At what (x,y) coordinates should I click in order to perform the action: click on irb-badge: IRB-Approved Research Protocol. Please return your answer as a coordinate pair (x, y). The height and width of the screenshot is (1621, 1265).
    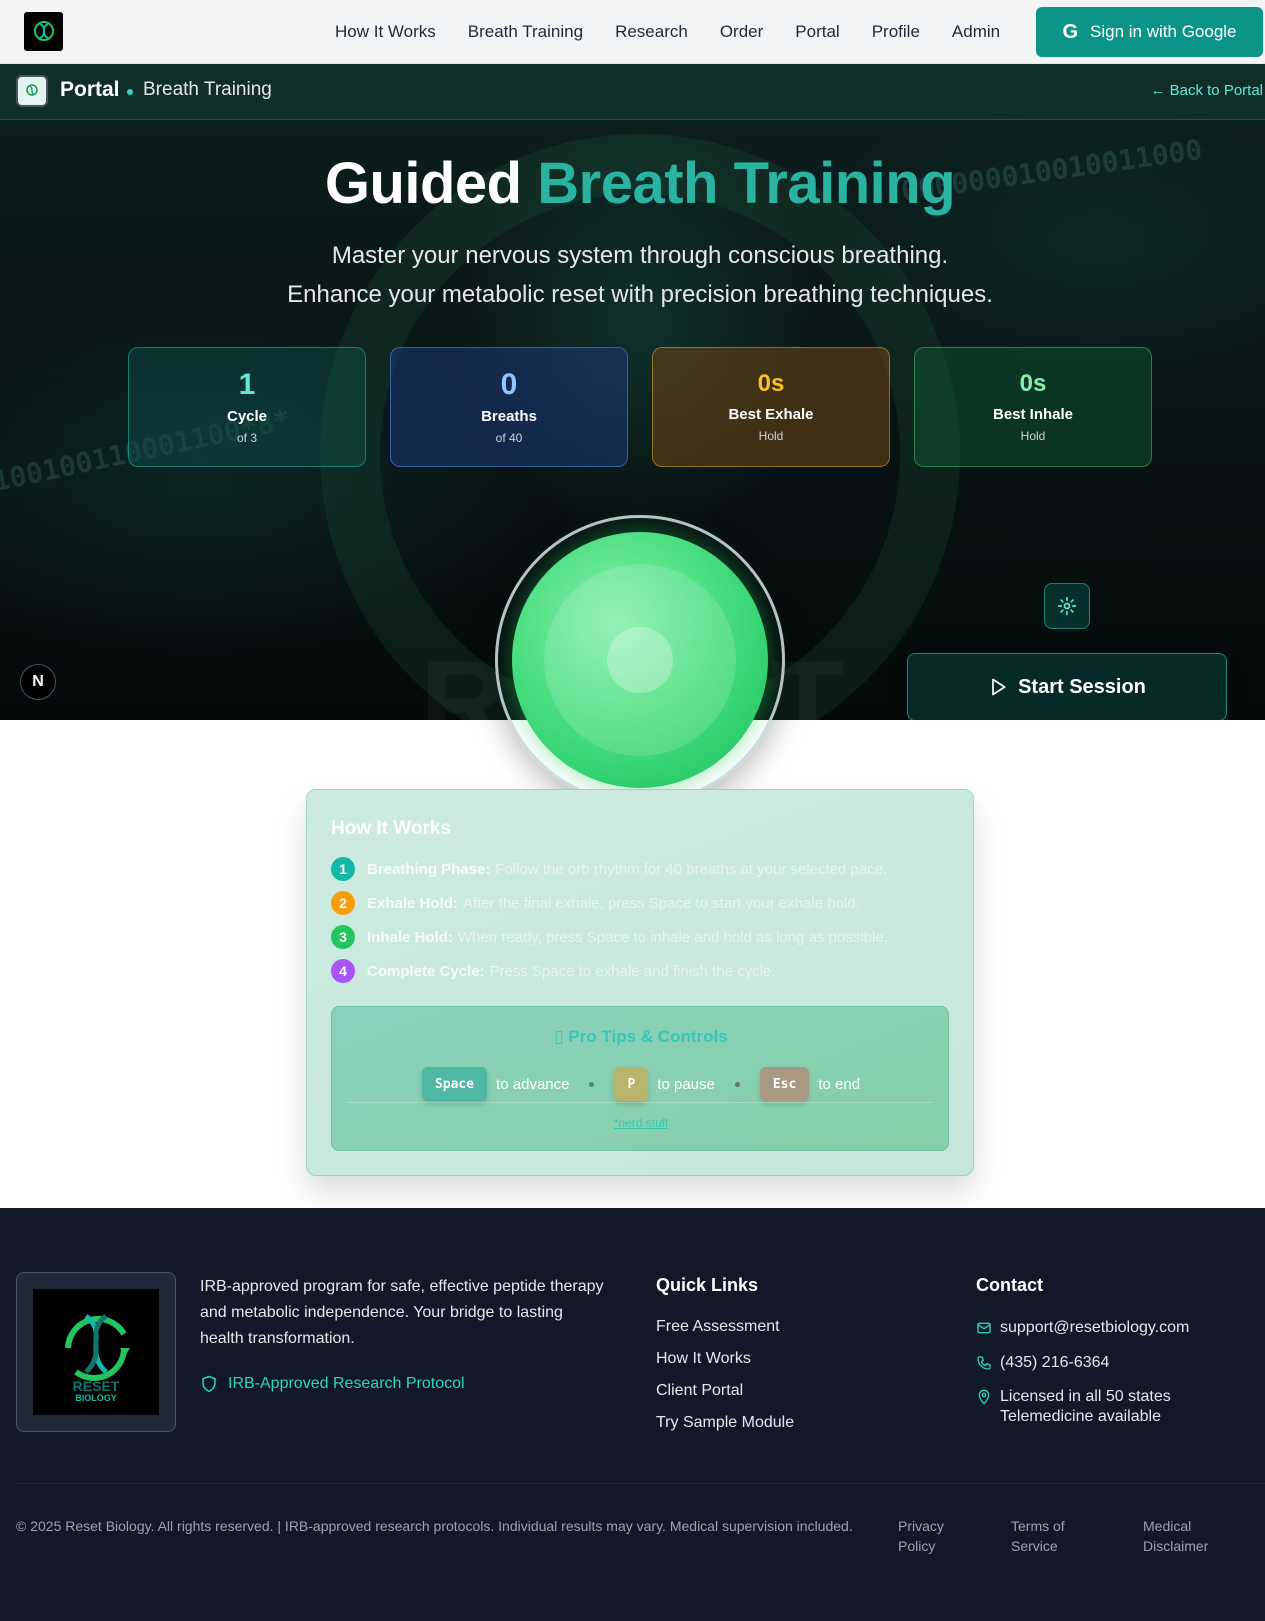
    Looking at the image, I should click on (332, 1384).